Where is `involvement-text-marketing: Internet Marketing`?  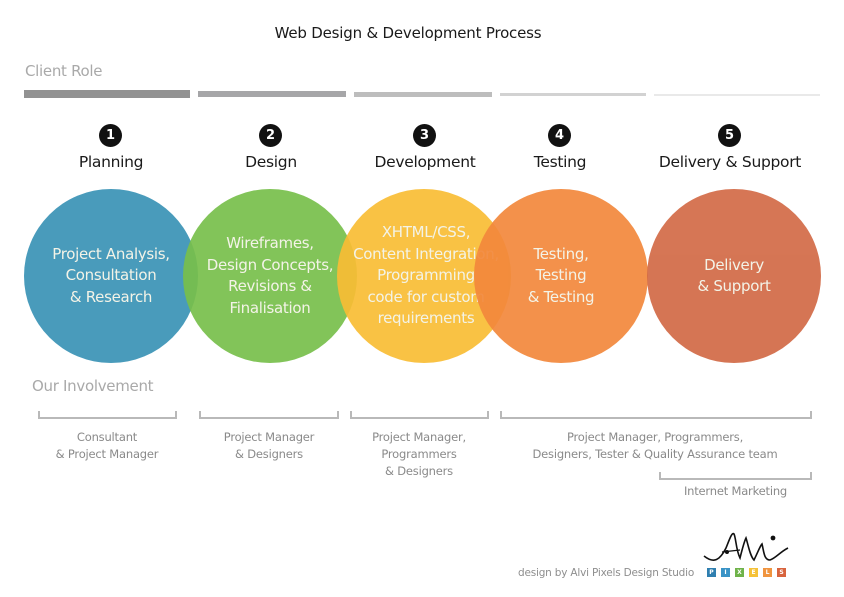 involvement-text-marketing: Internet Marketing is located at coordinates (735, 491).